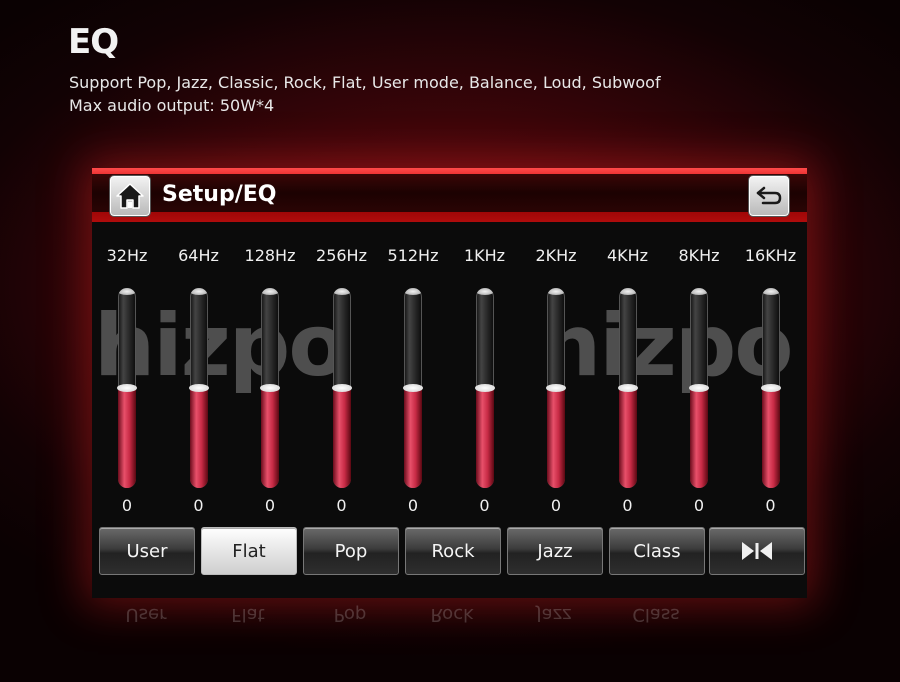 The height and width of the screenshot is (682, 900). Describe the element at coordinates (484, 255) in the screenshot. I see `band-frequency-label: 1KHz` at that location.